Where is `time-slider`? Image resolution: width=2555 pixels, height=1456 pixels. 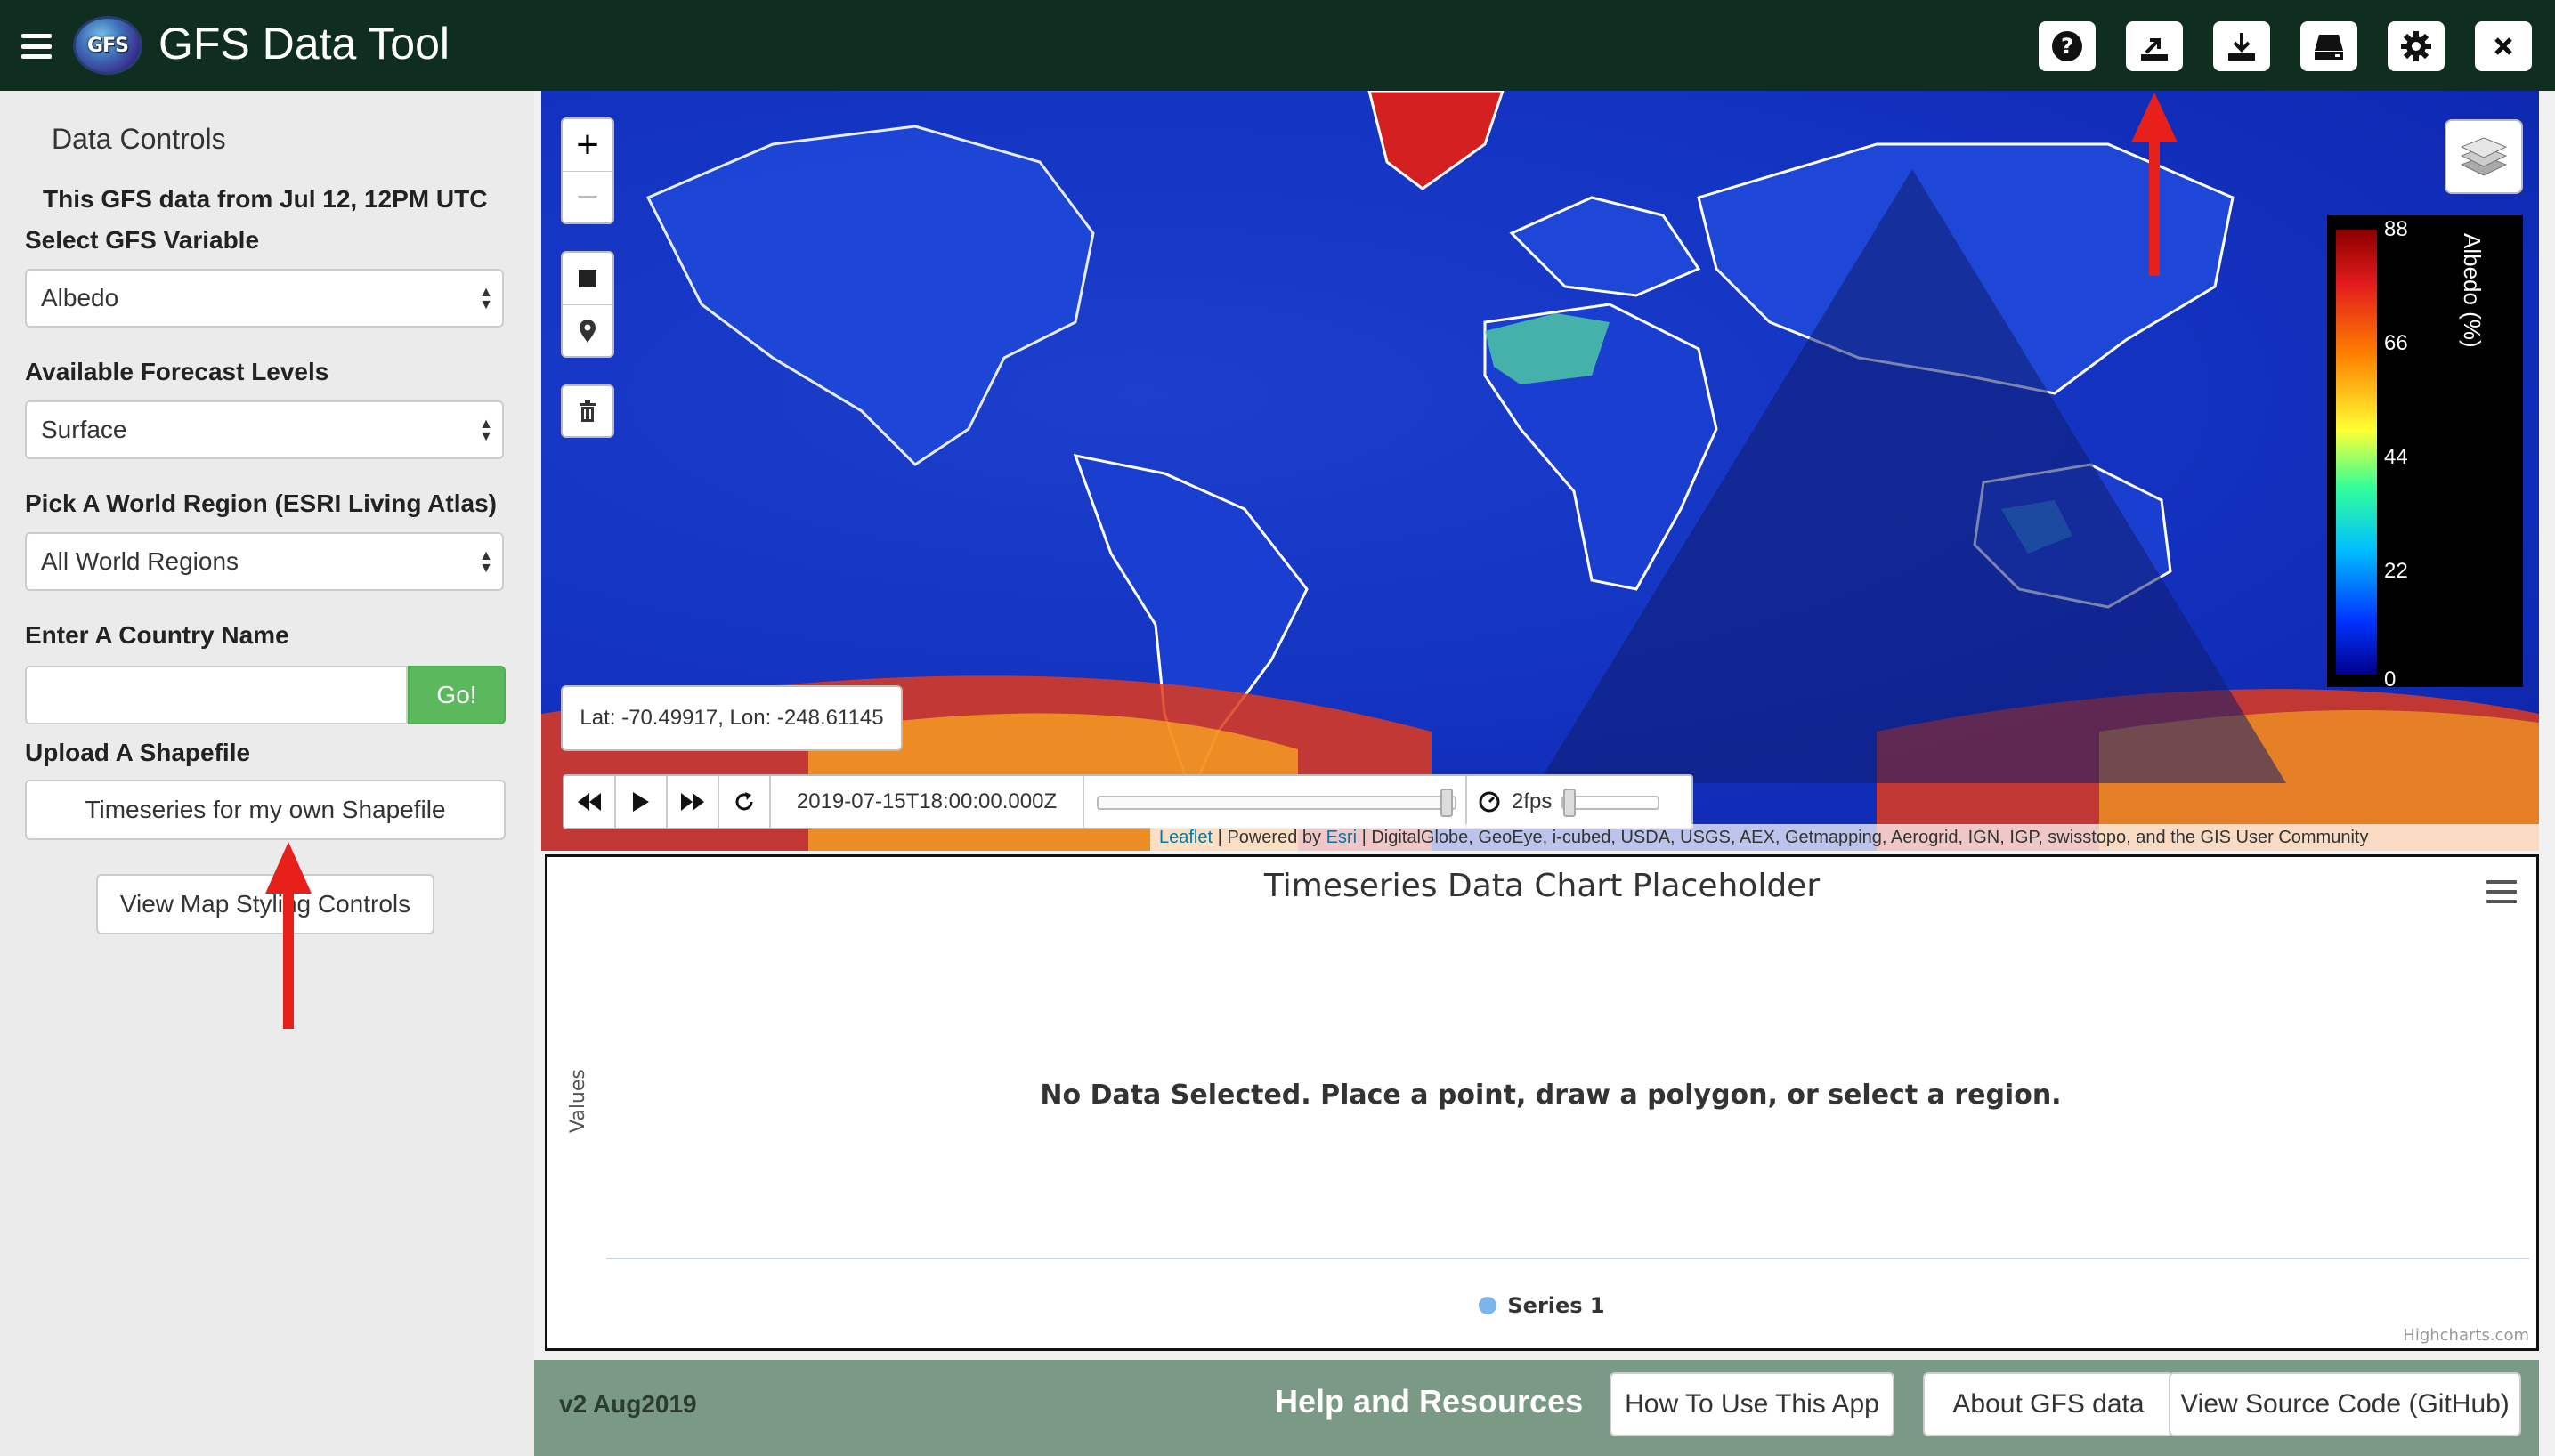 time-slider is located at coordinates (1275, 802).